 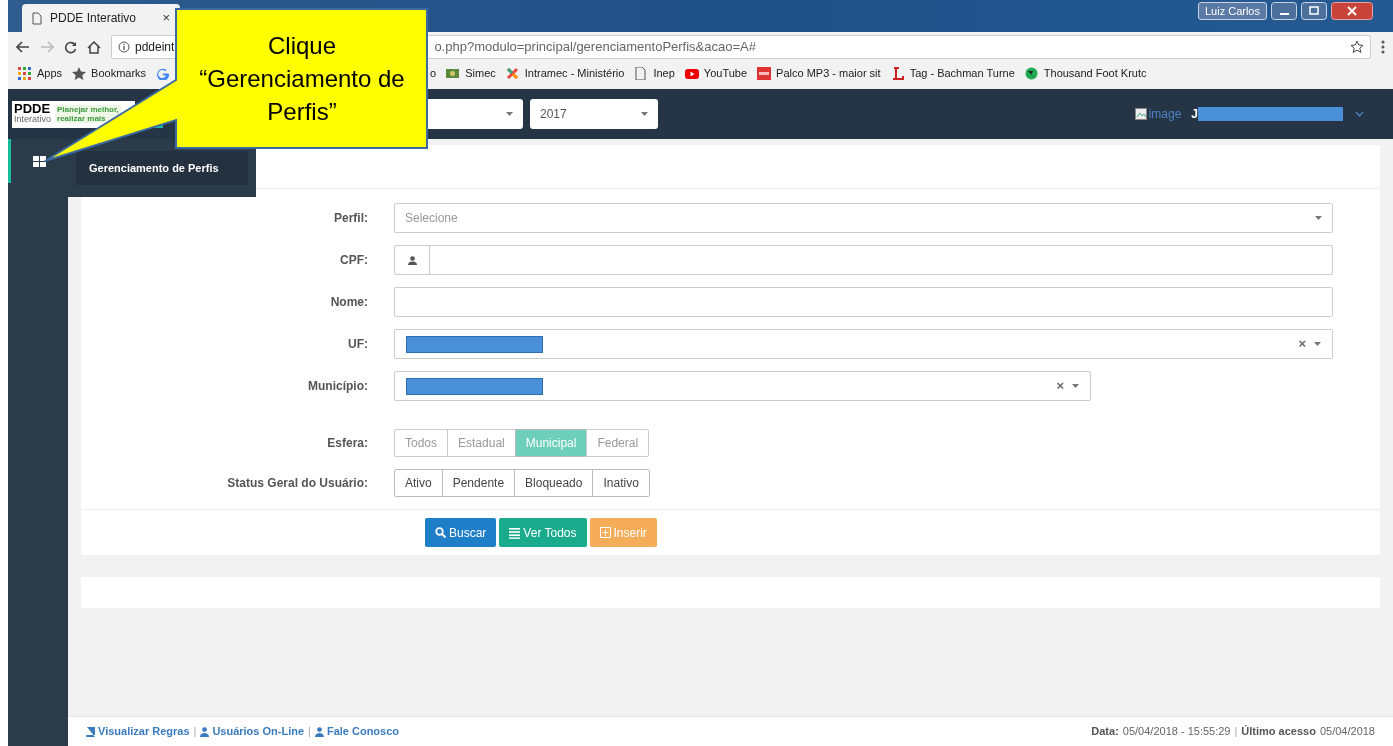 What do you see at coordinates (94, 47) in the screenshot?
I see `home-icon` at bounding box center [94, 47].